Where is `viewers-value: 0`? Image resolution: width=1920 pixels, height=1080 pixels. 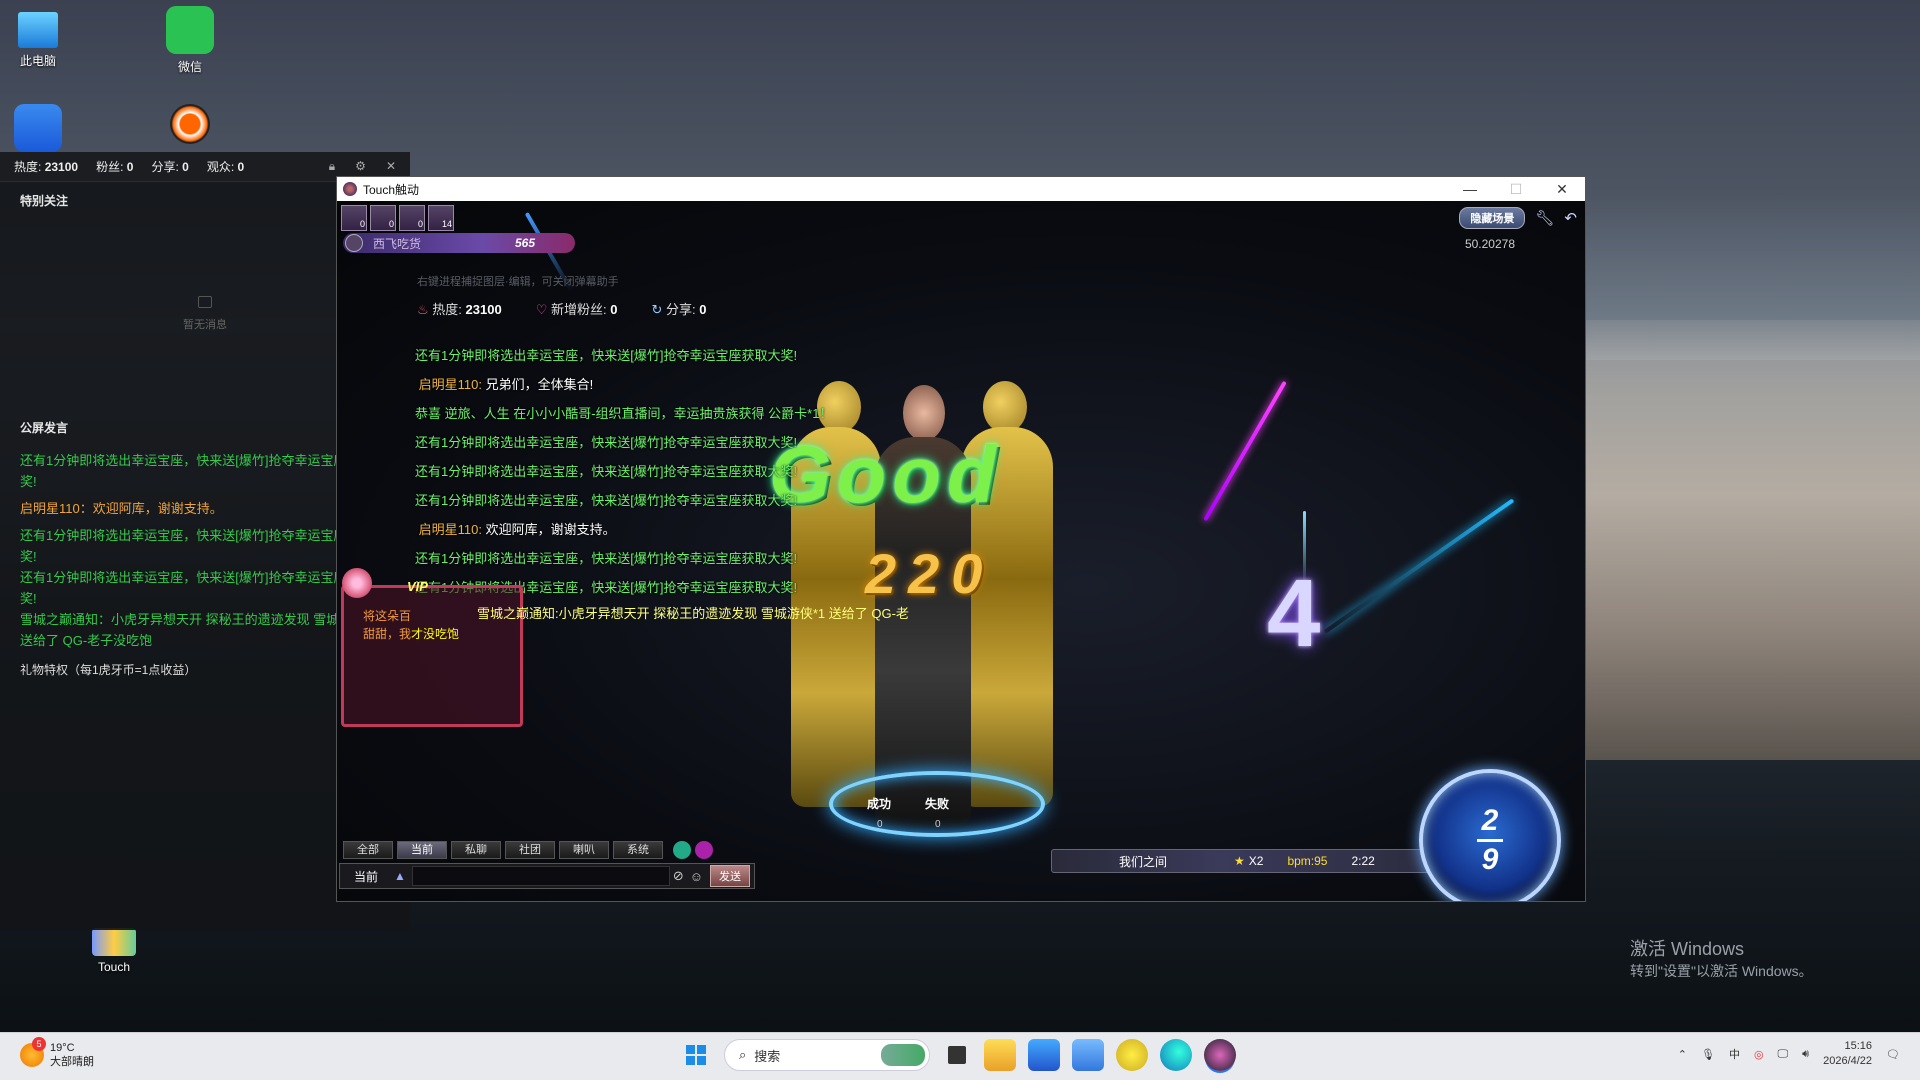 viewers-value: 0 is located at coordinates (241, 167).